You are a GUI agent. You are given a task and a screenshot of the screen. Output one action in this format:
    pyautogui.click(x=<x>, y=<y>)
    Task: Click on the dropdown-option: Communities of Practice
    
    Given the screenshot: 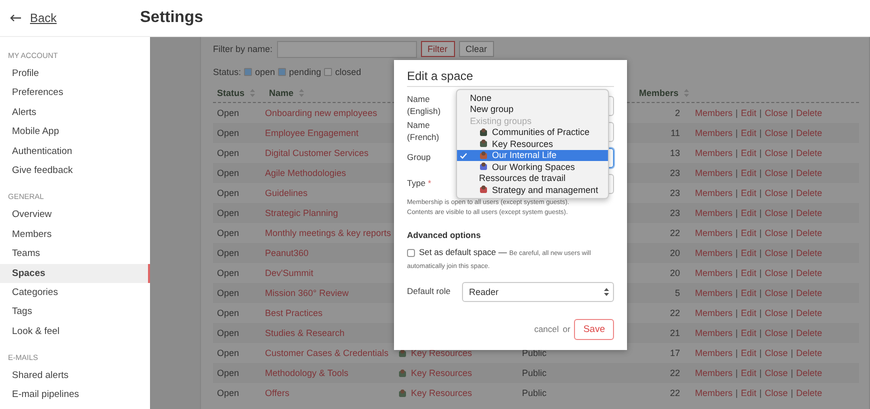 What is the action you would take?
    pyautogui.click(x=532, y=132)
    